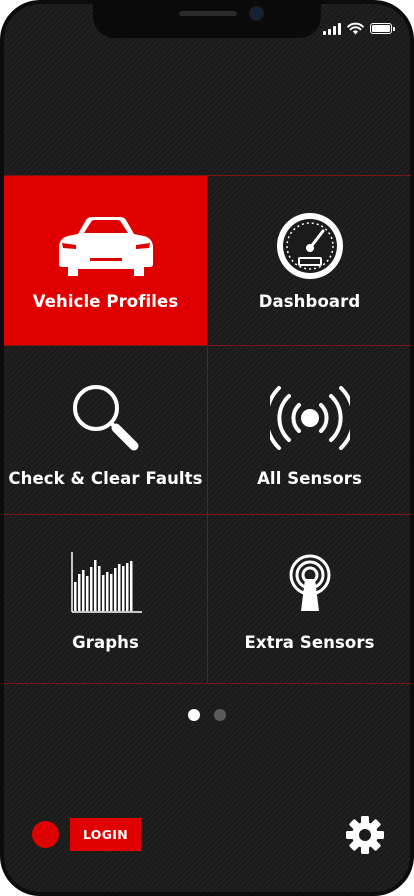  What do you see at coordinates (355, 28) in the screenshot?
I see `wifi-icon` at bounding box center [355, 28].